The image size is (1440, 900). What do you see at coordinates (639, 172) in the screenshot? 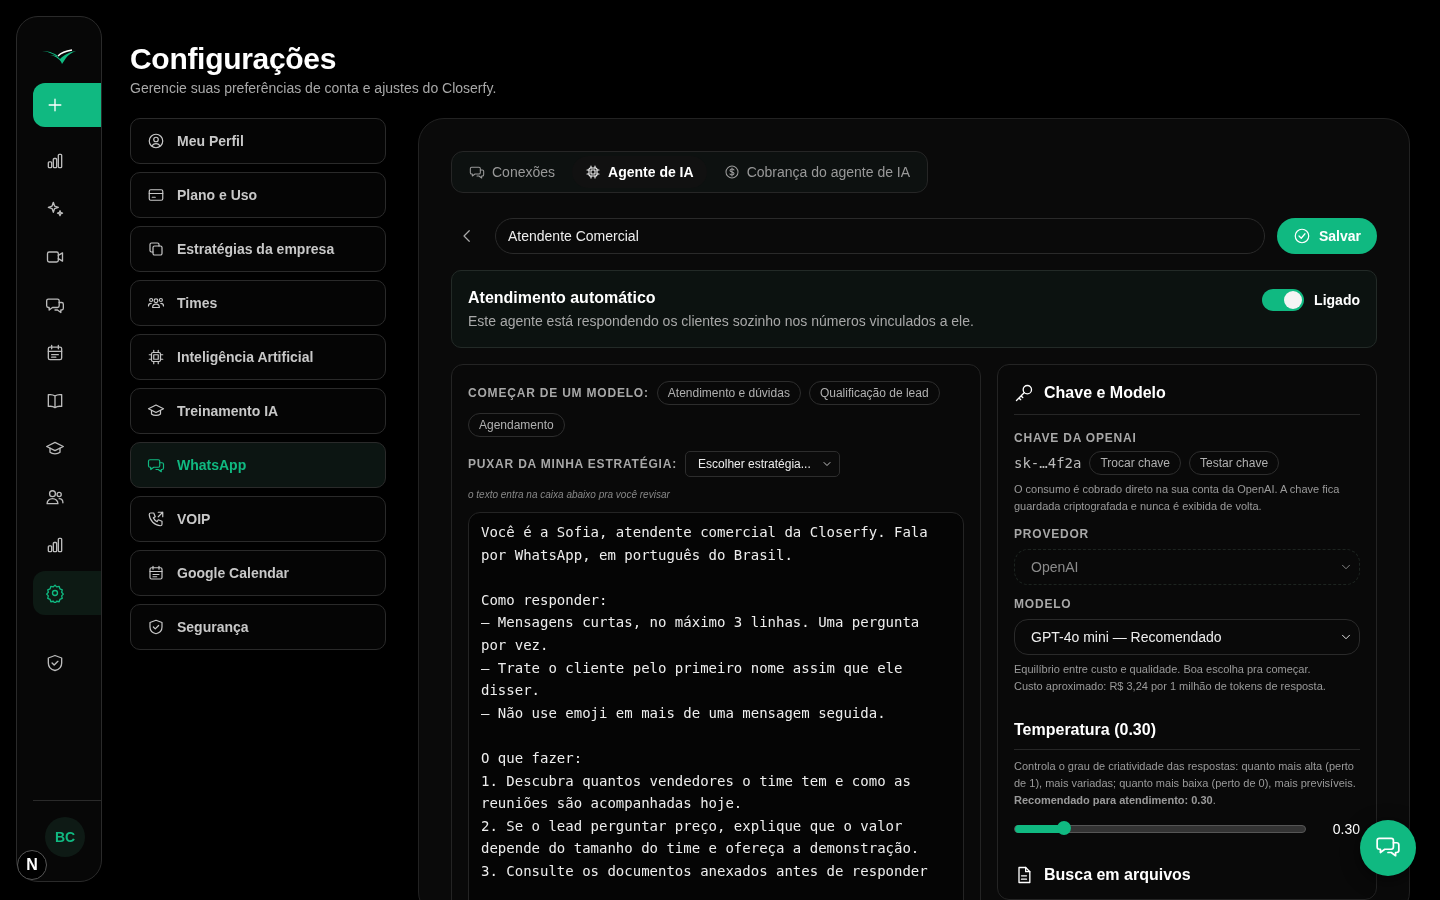
I see `tab: Agente de IA` at bounding box center [639, 172].